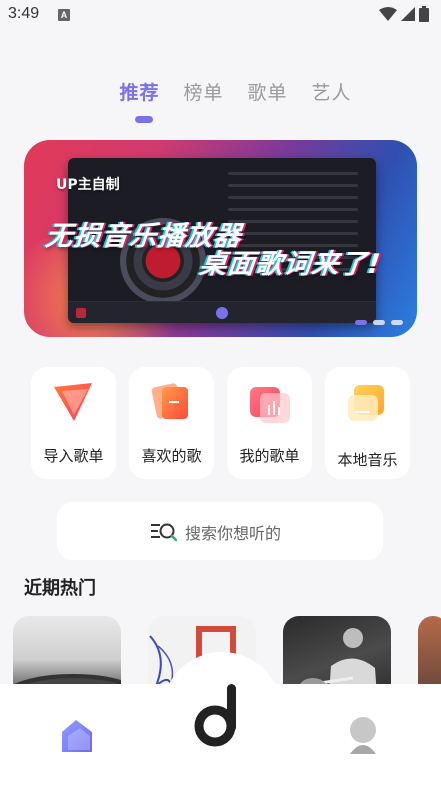 Image resolution: width=441 pixels, height=785 pixels. Describe the element at coordinates (269, 456) in the screenshot. I see `my-playlist-label: 我的歌单` at that location.